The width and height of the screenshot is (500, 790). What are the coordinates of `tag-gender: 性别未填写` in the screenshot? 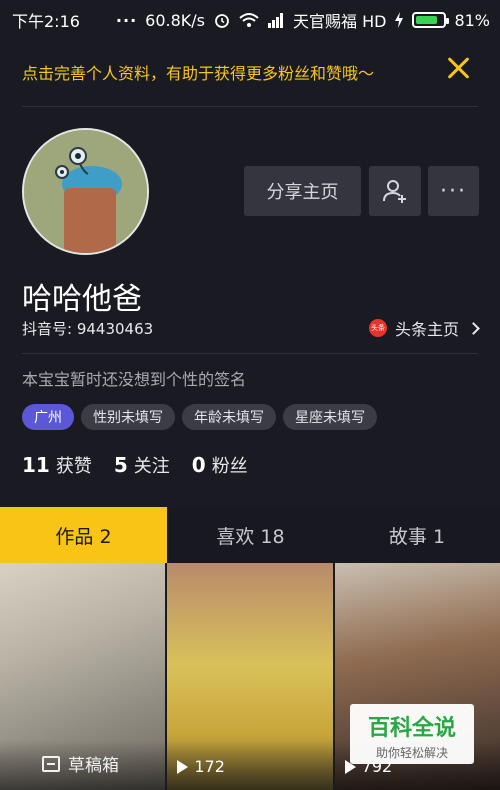 It's located at (128, 417).